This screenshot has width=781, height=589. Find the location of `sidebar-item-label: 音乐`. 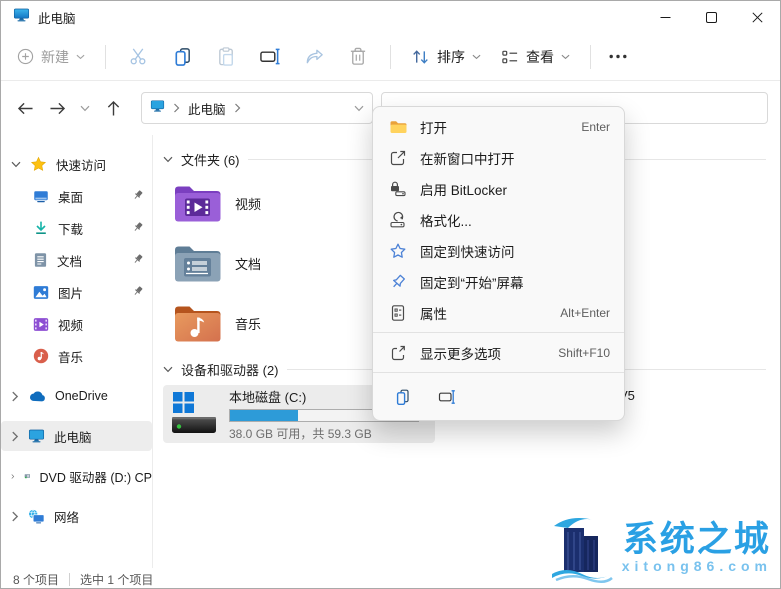

sidebar-item-label: 音乐 is located at coordinates (71, 357).